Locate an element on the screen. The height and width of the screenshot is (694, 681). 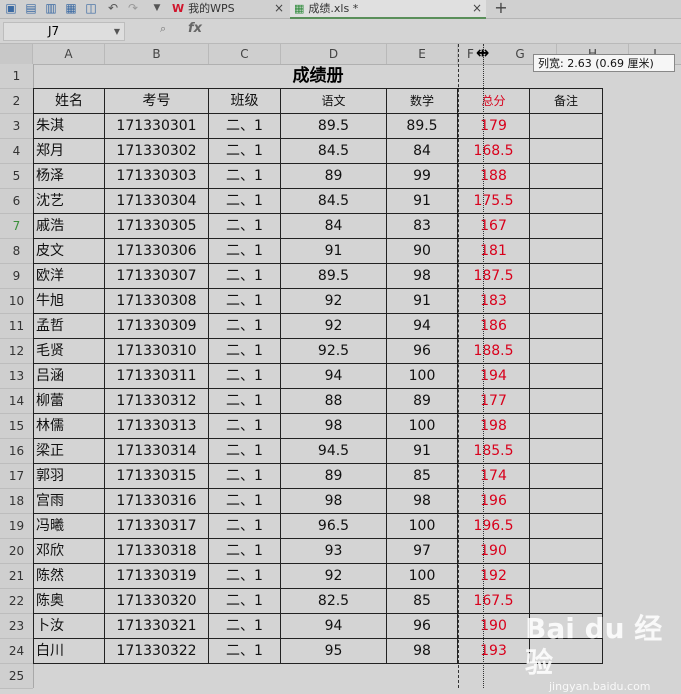
select-all-corner is located at coordinates (16, 54).